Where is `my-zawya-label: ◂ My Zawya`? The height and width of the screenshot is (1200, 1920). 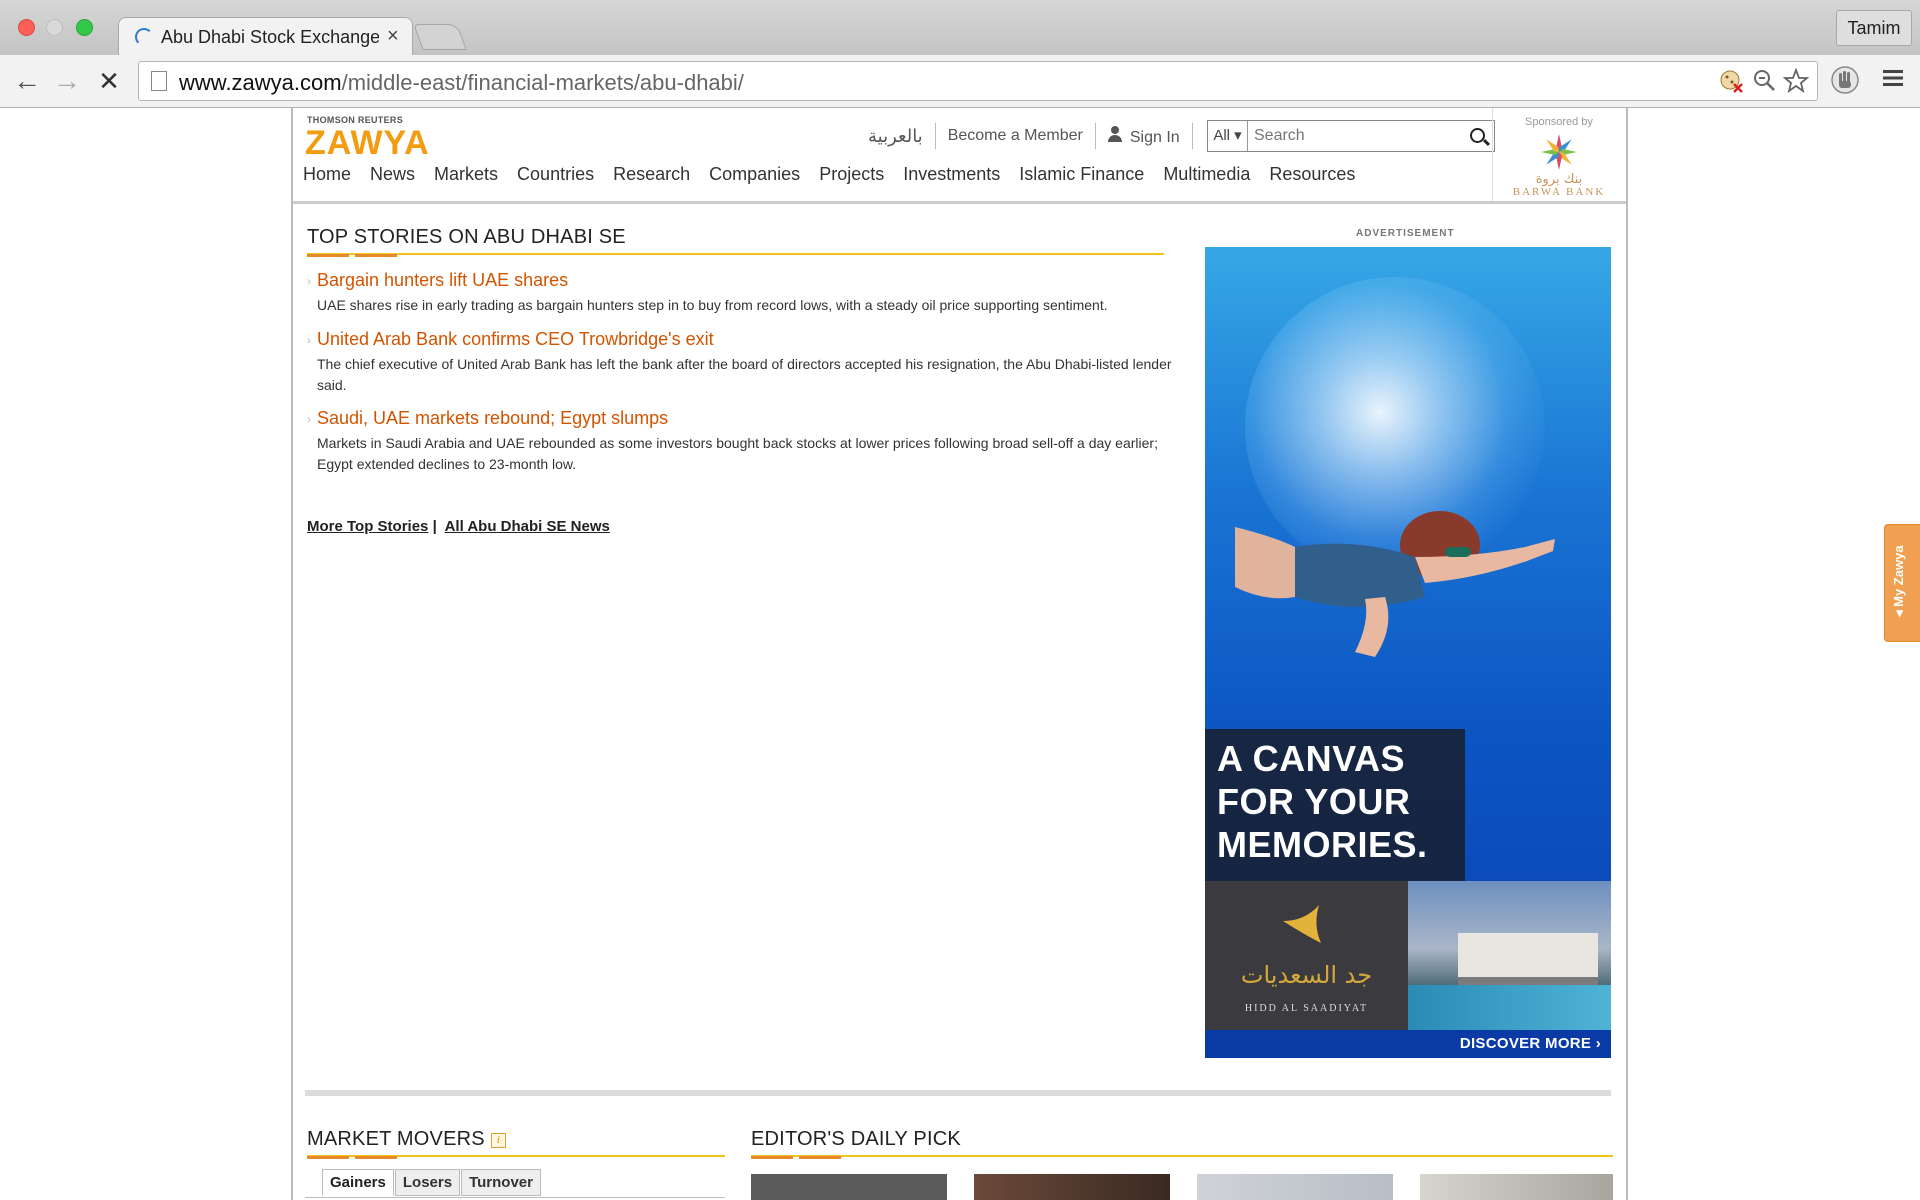
my-zawya-label: ◂ My Zawya is located at coordinates (1898, 581).